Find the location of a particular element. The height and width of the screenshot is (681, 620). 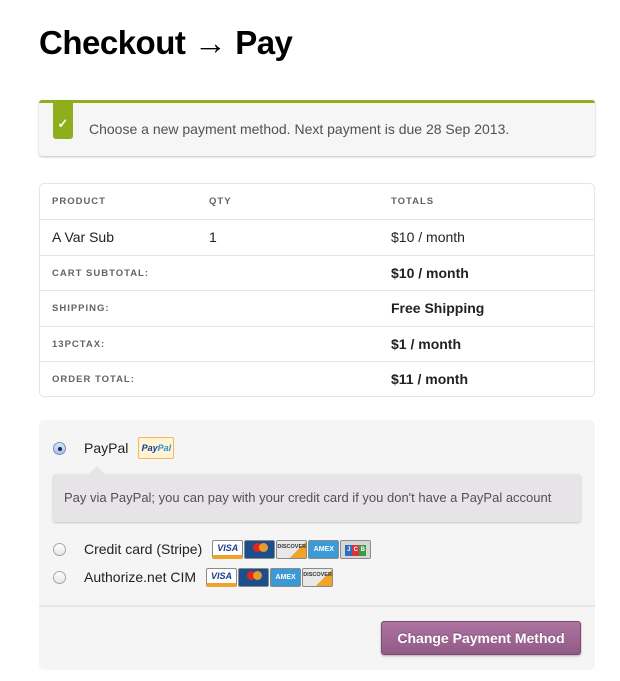

shipping-value: Free Shipping is located at coordinates (438, 308).